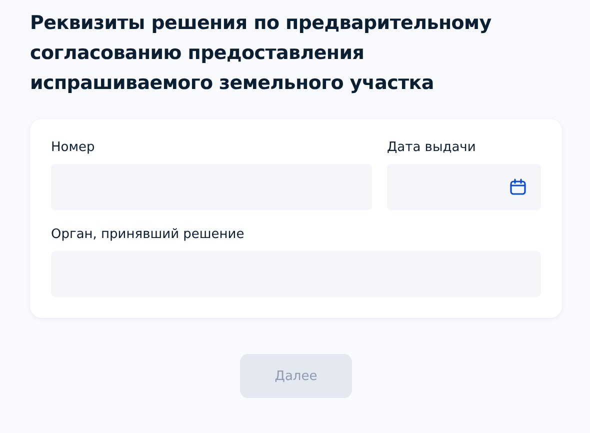  What do you see at coordinates (518, 187) in the screenshot?
I see `calendar-icon` at bounding box center [518, 187].